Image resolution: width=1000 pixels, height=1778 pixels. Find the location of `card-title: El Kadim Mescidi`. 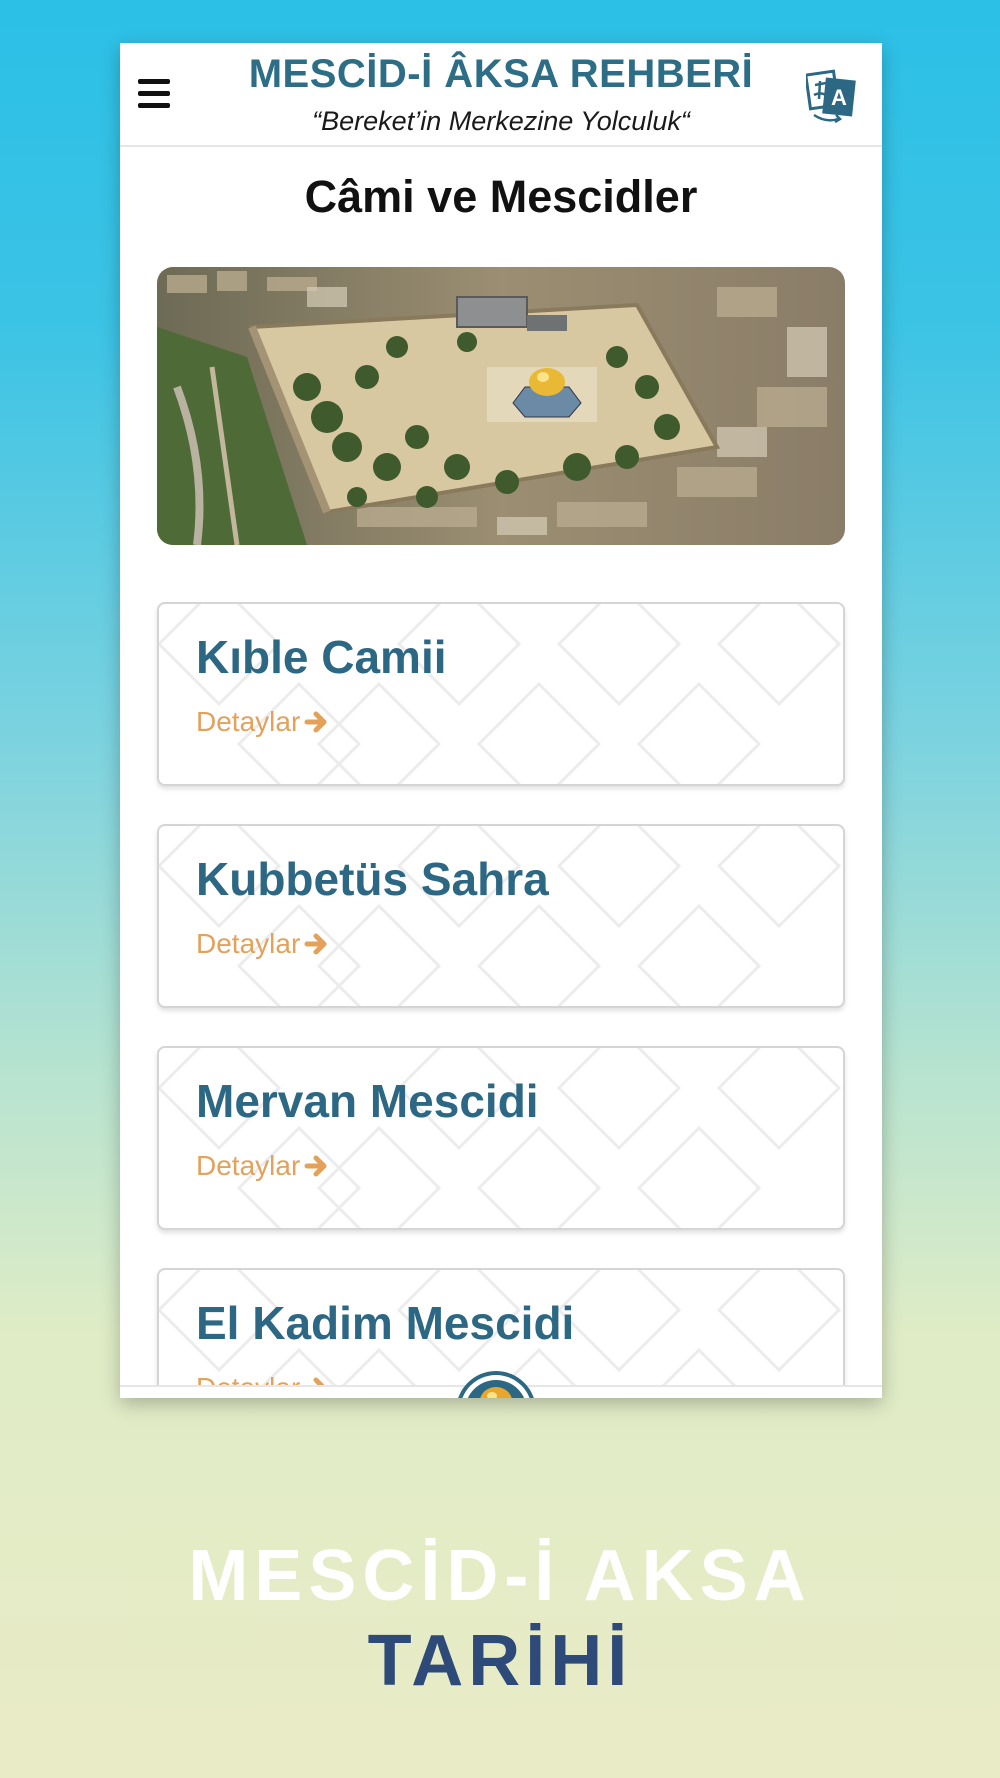

card-title: El Kadim Mescidi is located at coordinates (385, 1323).